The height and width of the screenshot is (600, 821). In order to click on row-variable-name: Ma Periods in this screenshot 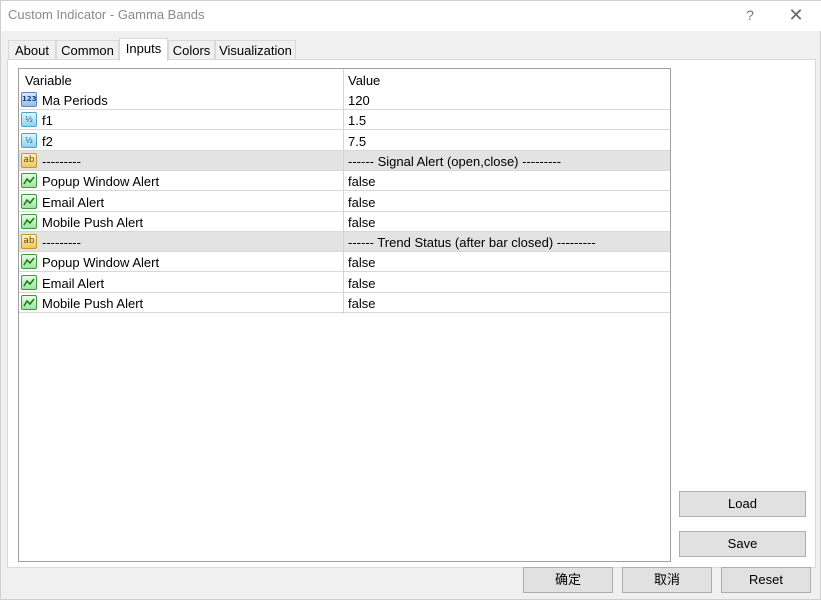, I will do `click(75, 100)`.